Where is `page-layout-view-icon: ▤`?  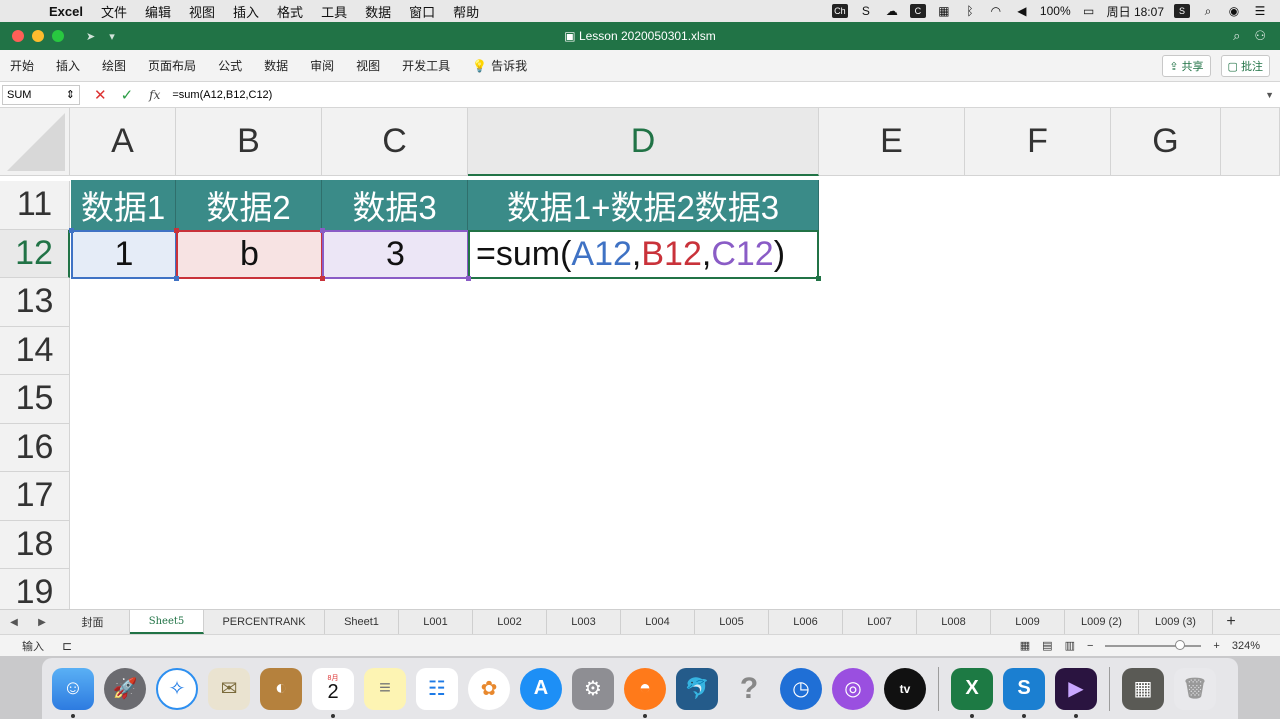
page-layout-view-icon: ▤ is located at coordinates (1047, 645).